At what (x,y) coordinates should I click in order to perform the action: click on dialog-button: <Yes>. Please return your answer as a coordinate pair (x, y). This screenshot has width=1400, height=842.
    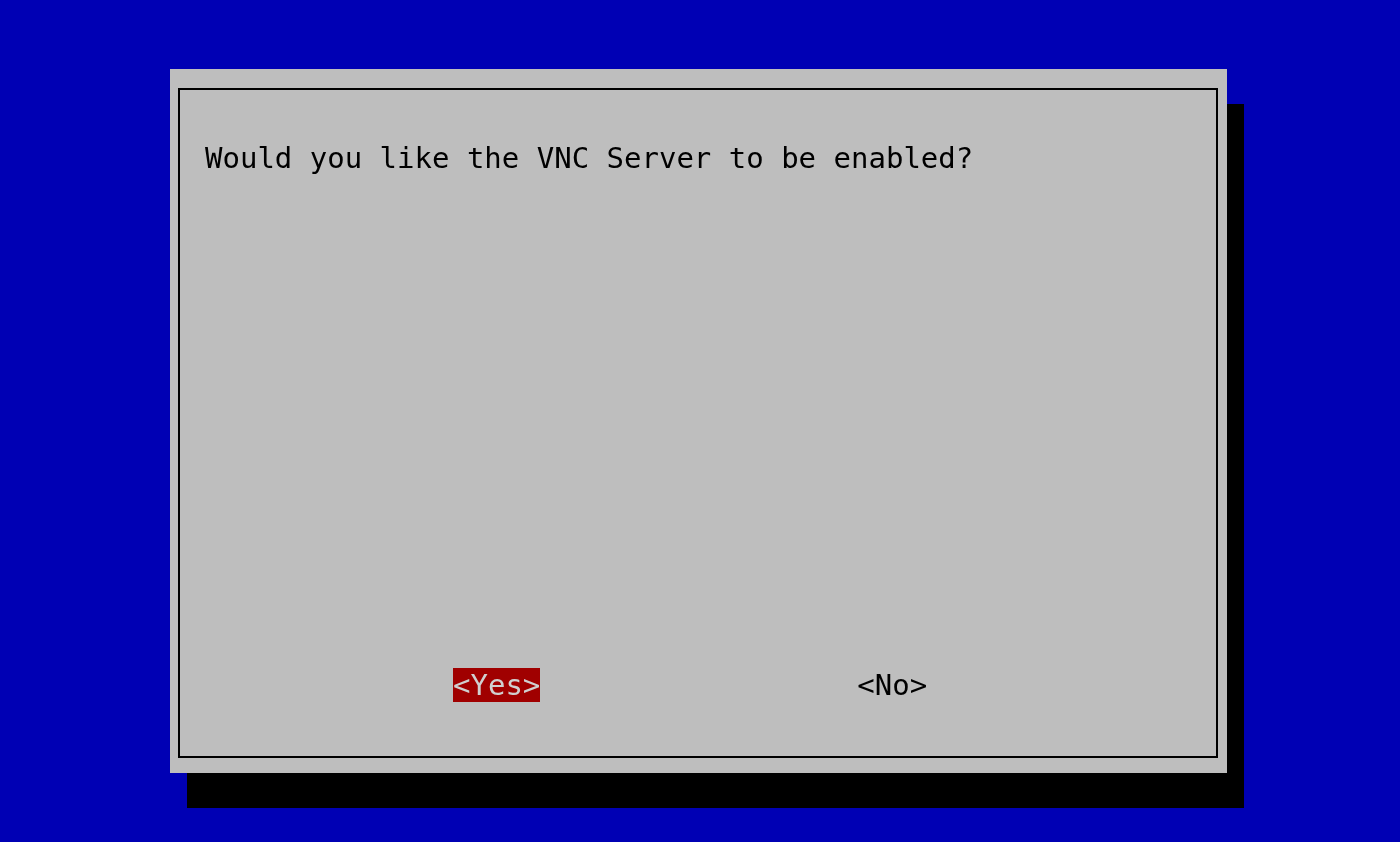
    Looking at the image, I should click on (497, 685).